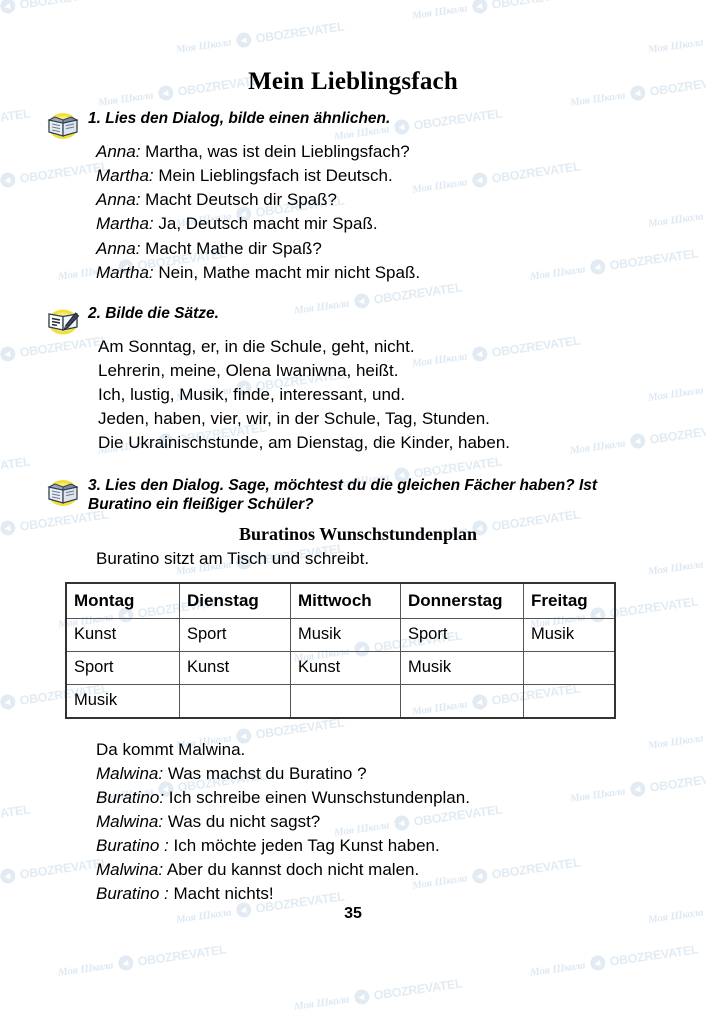 The width and height of the screenshot is (706, 1024). I want to click on dialog-text: Macht nichts!, so click(221, 894).